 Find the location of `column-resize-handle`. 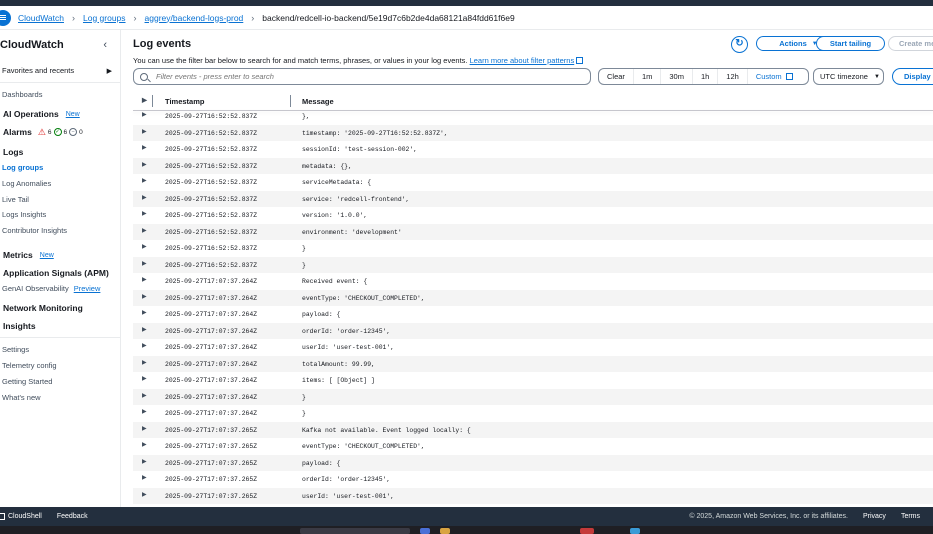

column-resize-handle is located at coordinates (290, 101).